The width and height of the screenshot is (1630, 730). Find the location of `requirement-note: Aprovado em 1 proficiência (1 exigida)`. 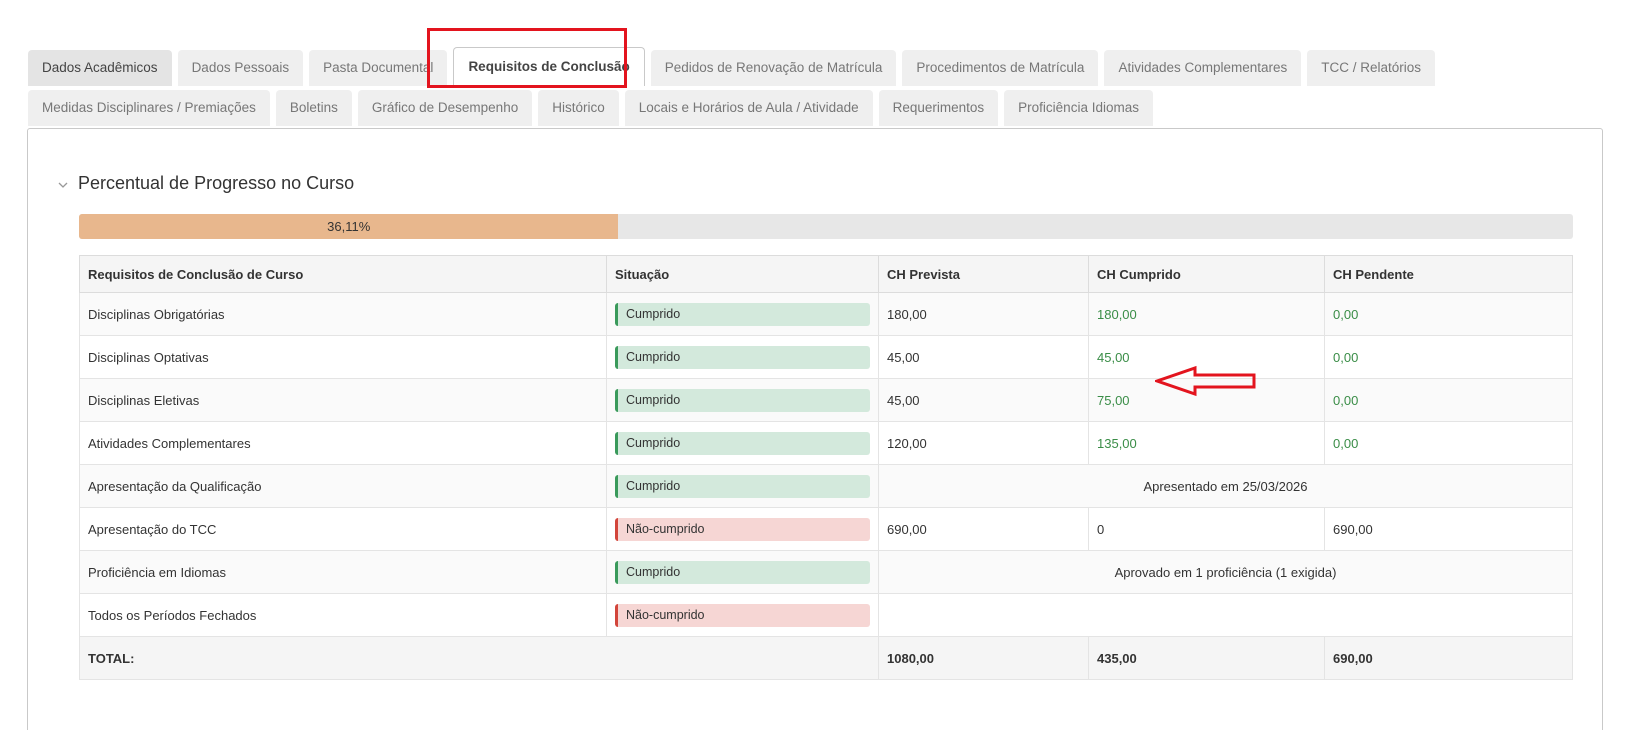

requirement-note: Aprovado em 1 proficiência (1 exigida) is located at coordinates (1225, 572).